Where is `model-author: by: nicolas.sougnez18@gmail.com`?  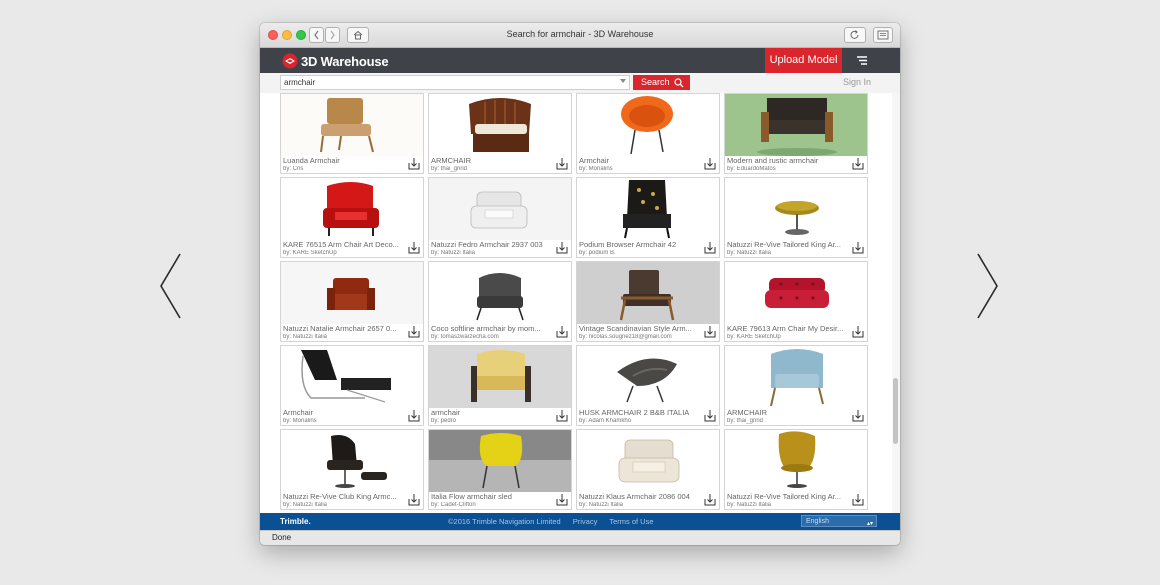 model-author: by: nicolas.sougnez18@gmail.com is located at coordinates (639, 337).